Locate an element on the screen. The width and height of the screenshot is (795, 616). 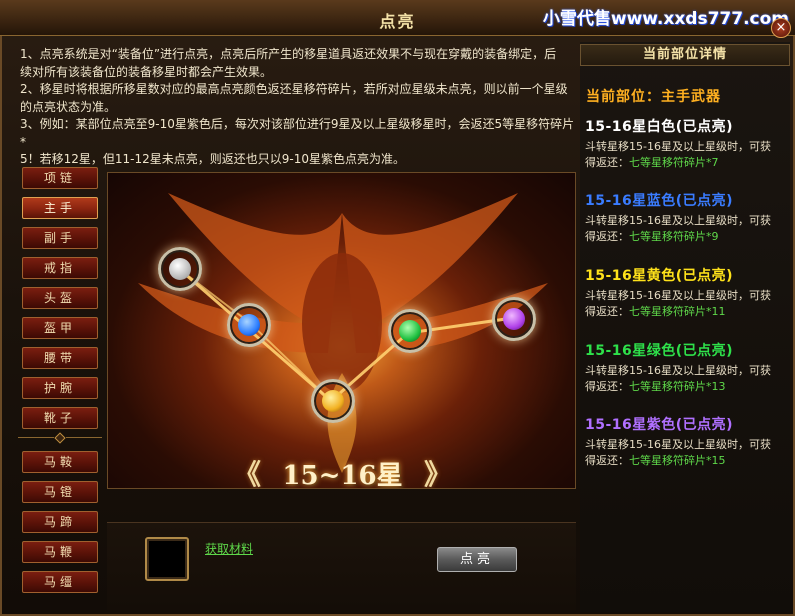
orb-yellow is located at coordinates (333, 401).